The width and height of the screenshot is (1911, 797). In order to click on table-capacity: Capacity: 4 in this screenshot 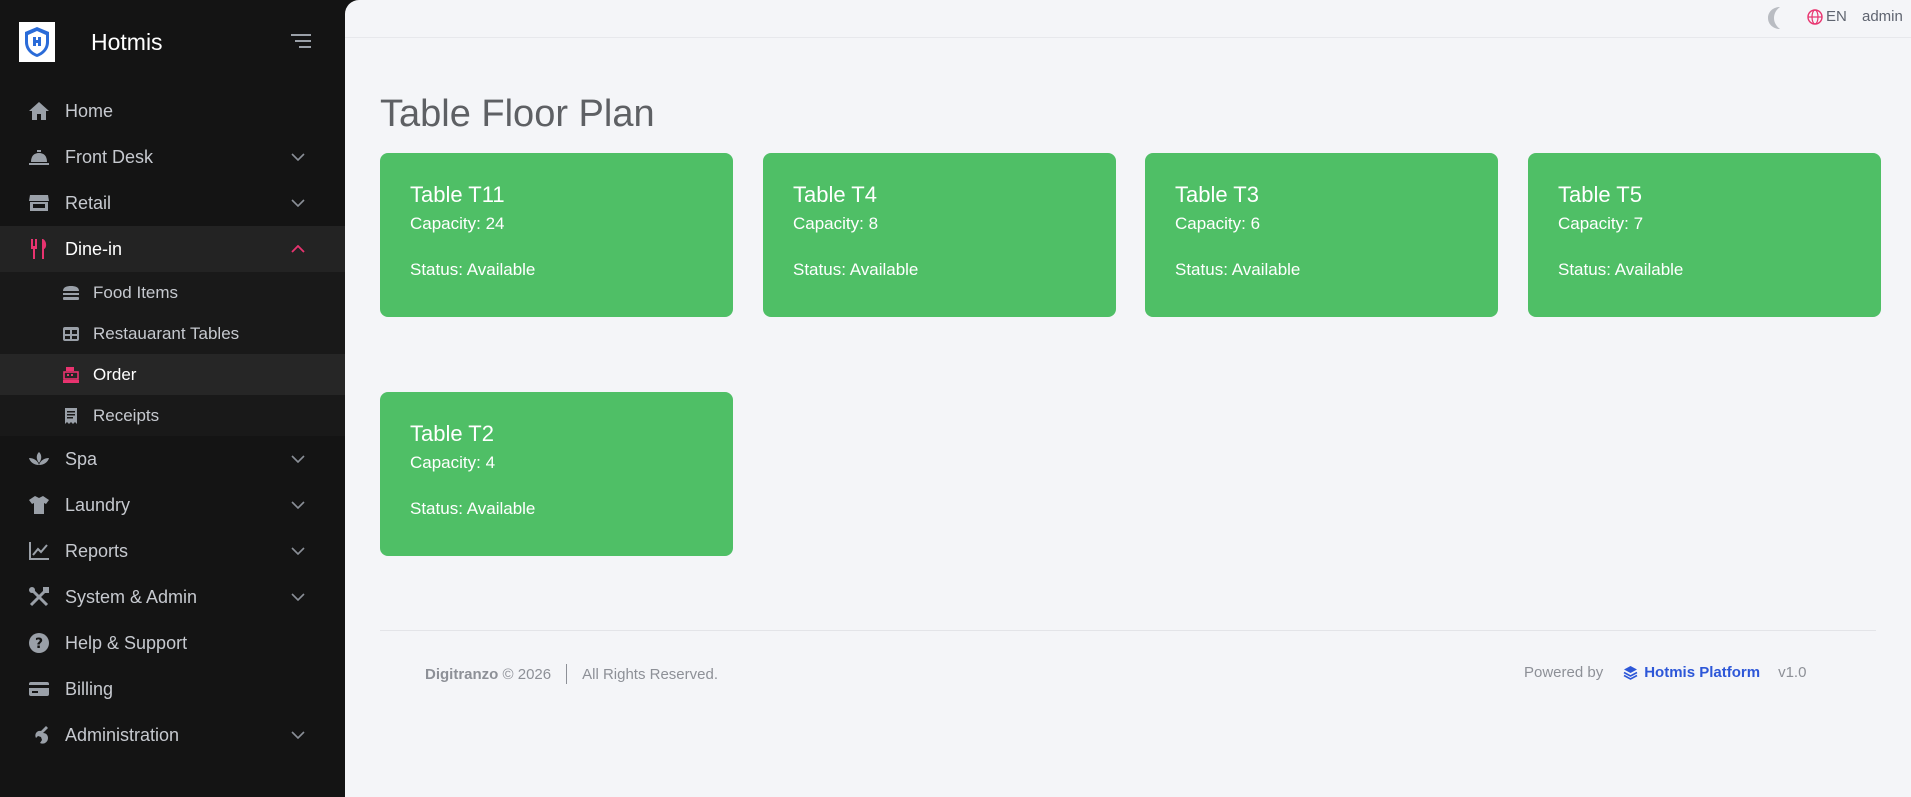, I will do `click(453, 462)`.